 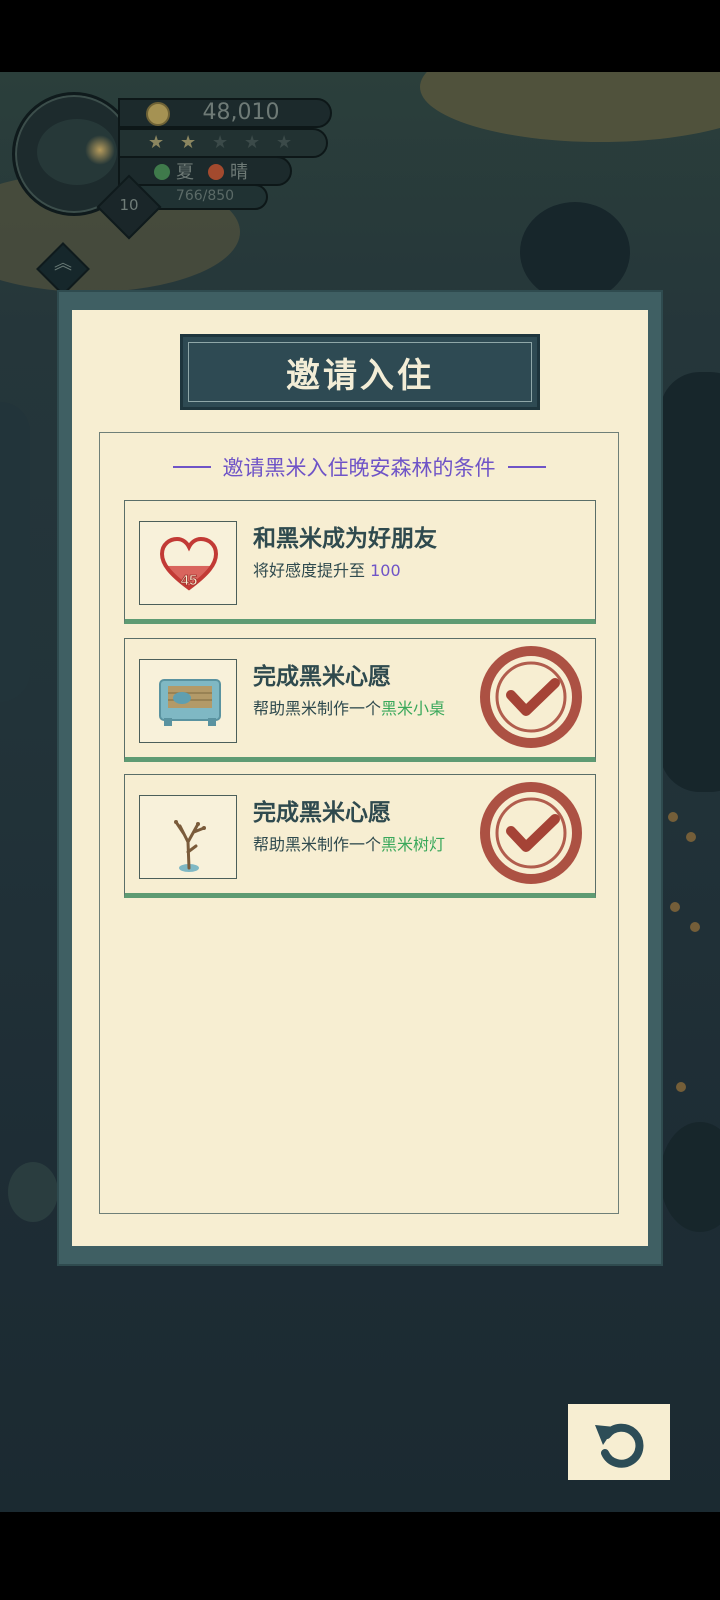 What do you see at coordinates (129, 205) in the screenshot?
I see `level-value: 10` at bounding box center [129, 205].